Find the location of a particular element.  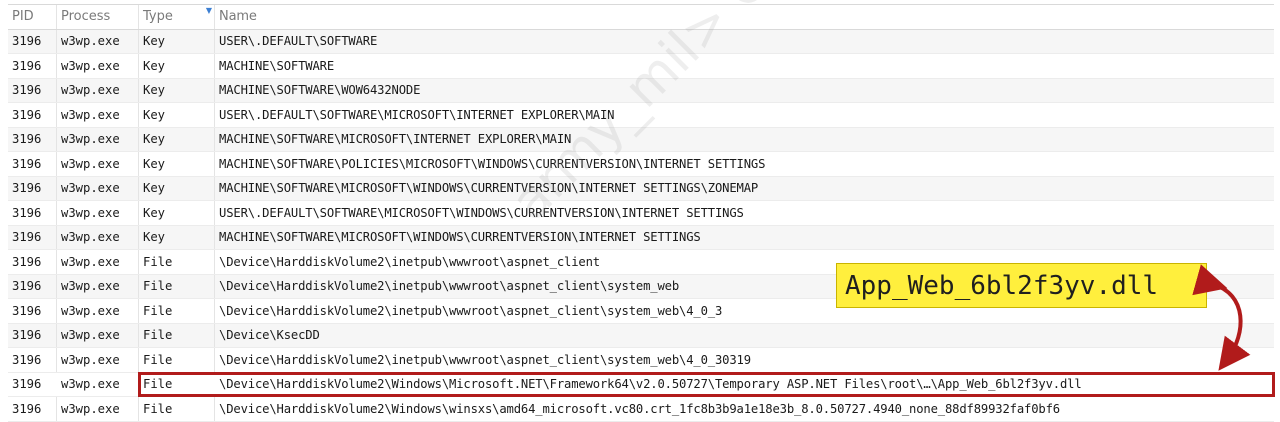

sort-indicator-icon: ▼ is located at coordinates (208, 10).